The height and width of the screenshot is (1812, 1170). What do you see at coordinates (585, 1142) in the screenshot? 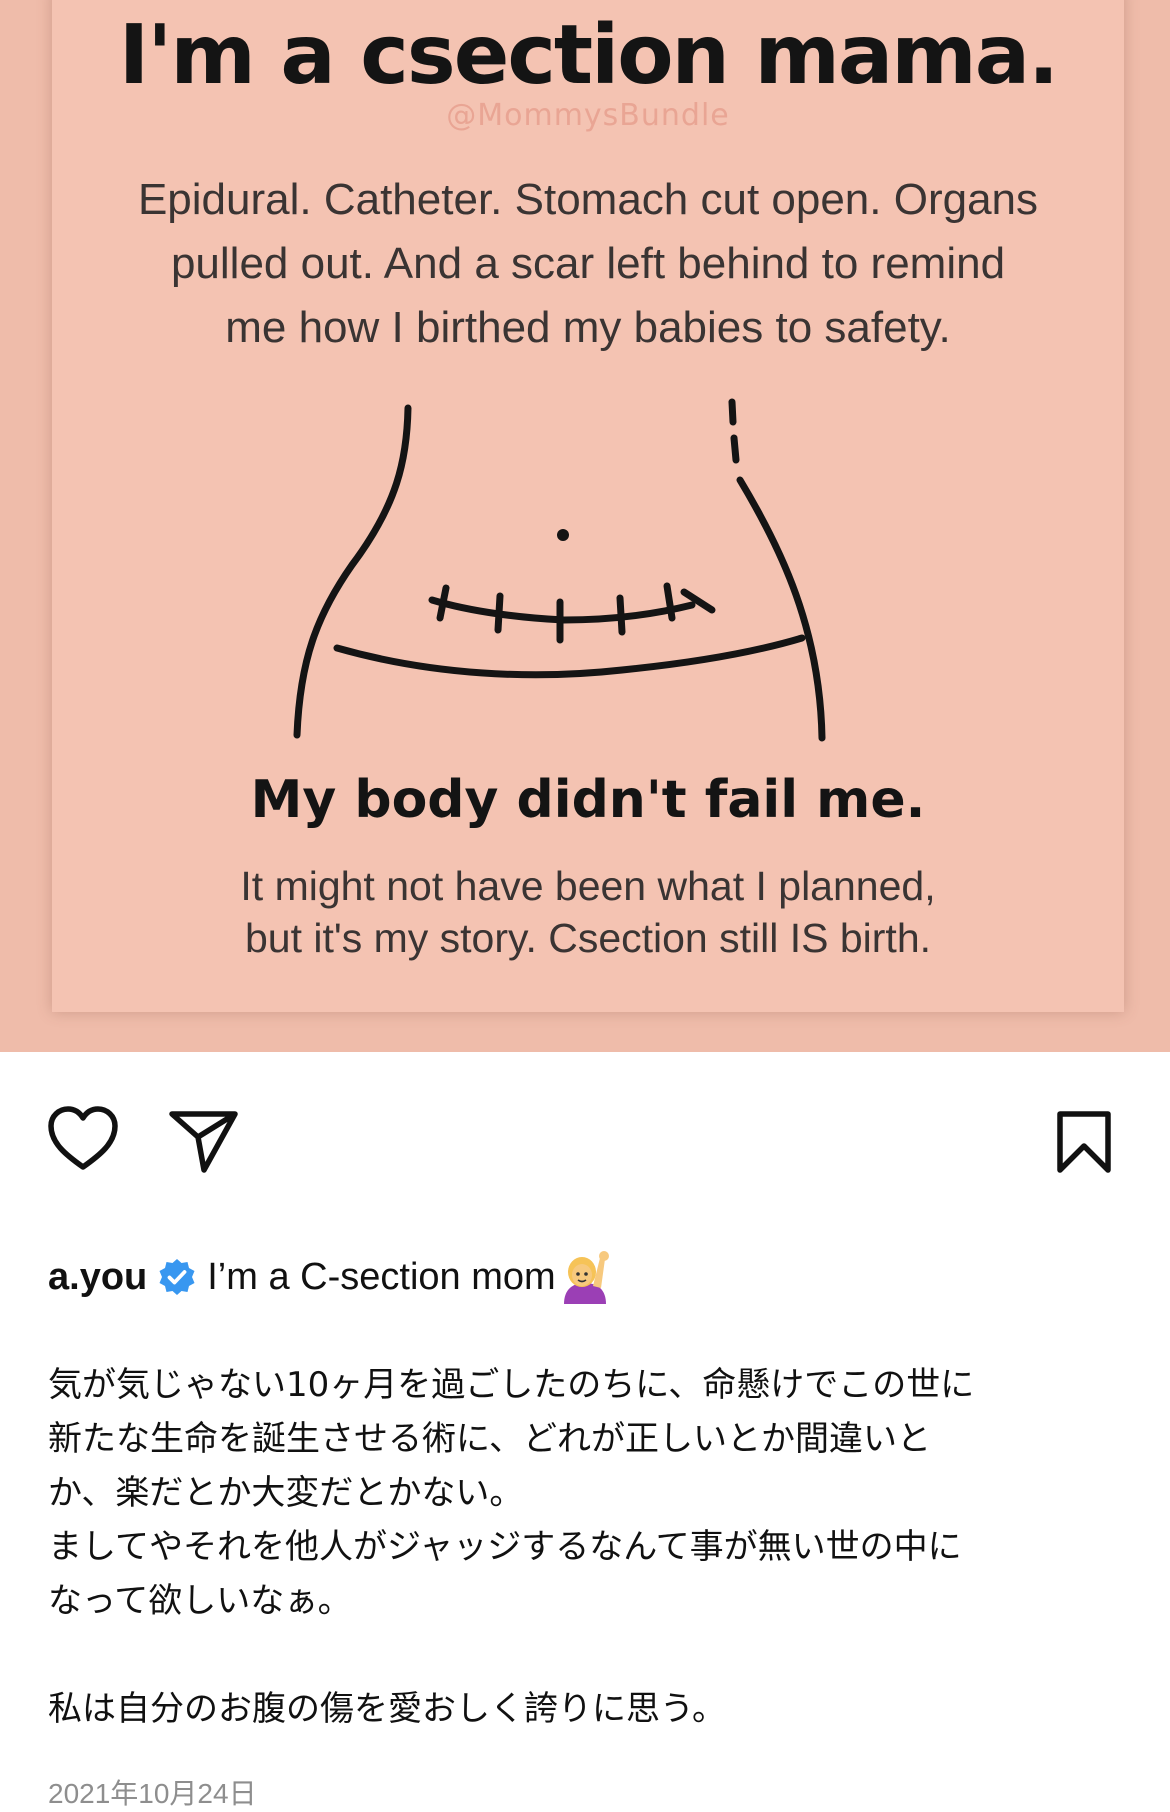
I see `post-action-bar` at bounding box center [585, 1142].